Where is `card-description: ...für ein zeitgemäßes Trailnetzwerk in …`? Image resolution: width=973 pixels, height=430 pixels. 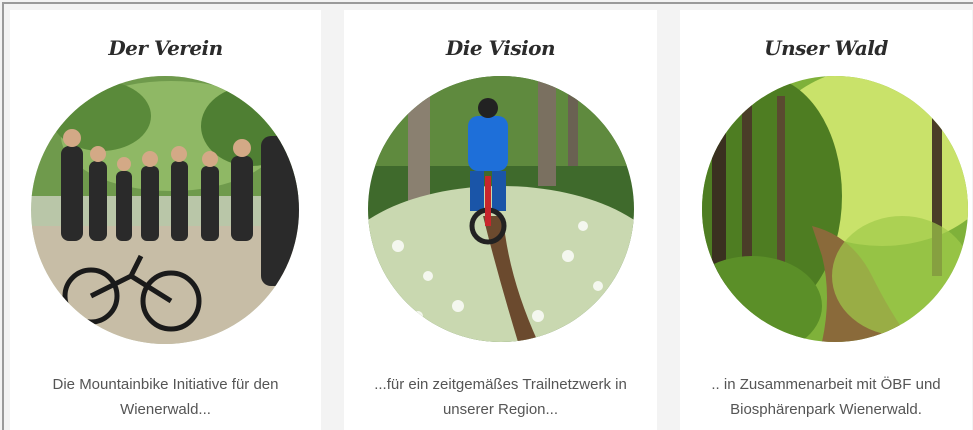 card-description: ...für ein zeitgemäßes Trailnetzwerk in … is located at coordinates (500, 397).